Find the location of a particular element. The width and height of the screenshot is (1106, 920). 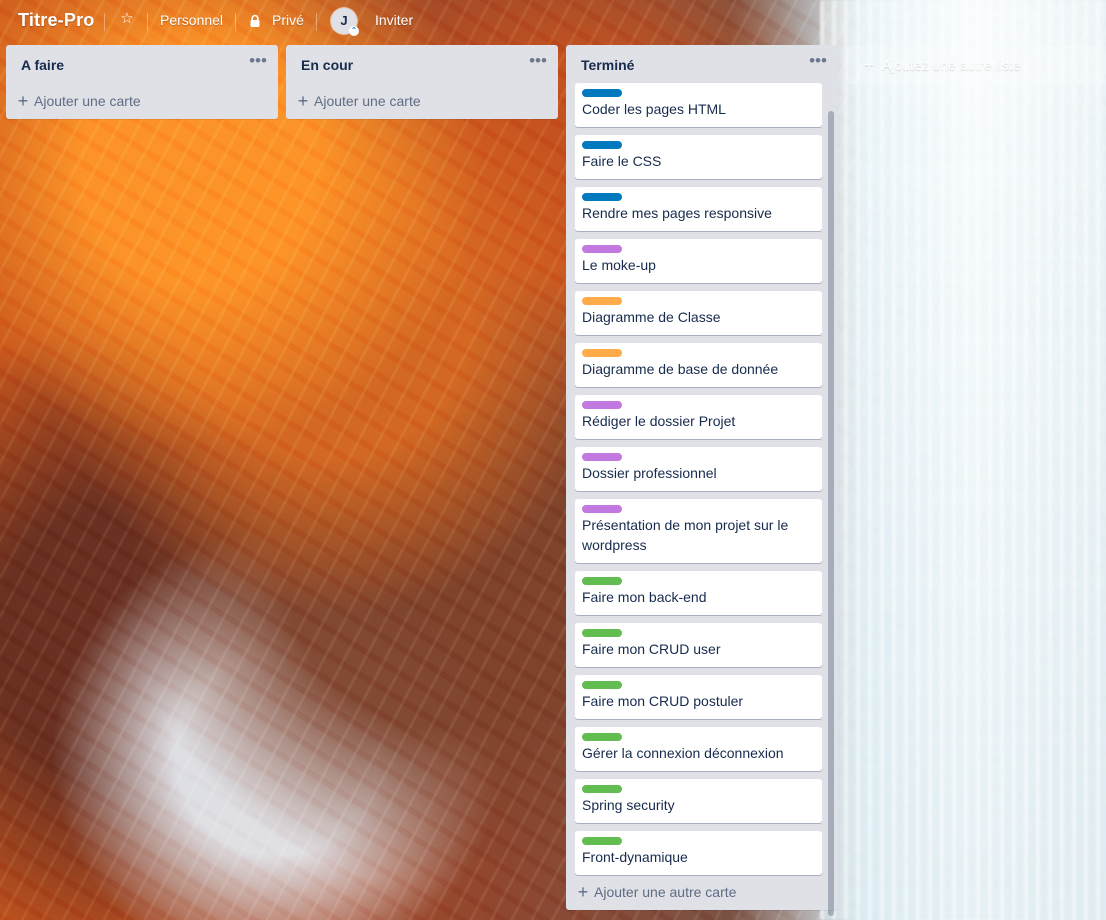

board-title: Titre-Pro is located at coordinates (56, 20).